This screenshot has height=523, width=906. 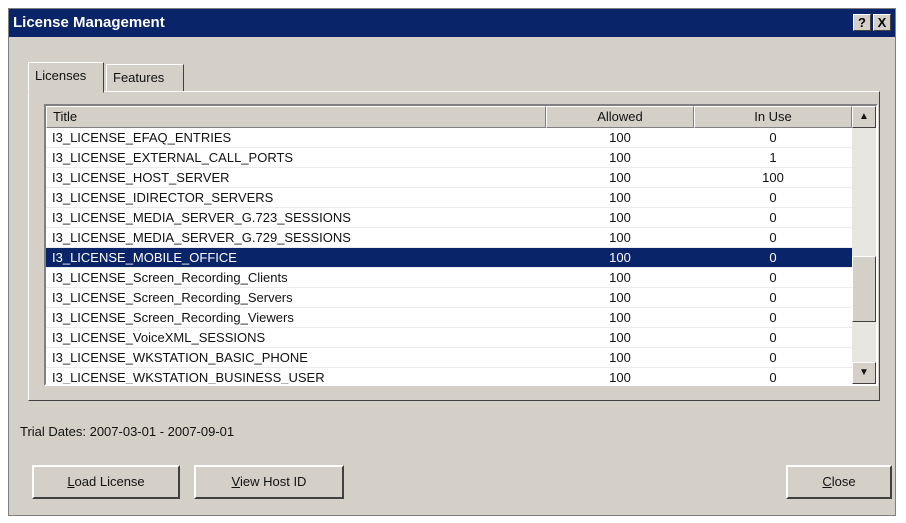 I want to click on column-header-allowed: Allowed, so click(x=620, y=117).